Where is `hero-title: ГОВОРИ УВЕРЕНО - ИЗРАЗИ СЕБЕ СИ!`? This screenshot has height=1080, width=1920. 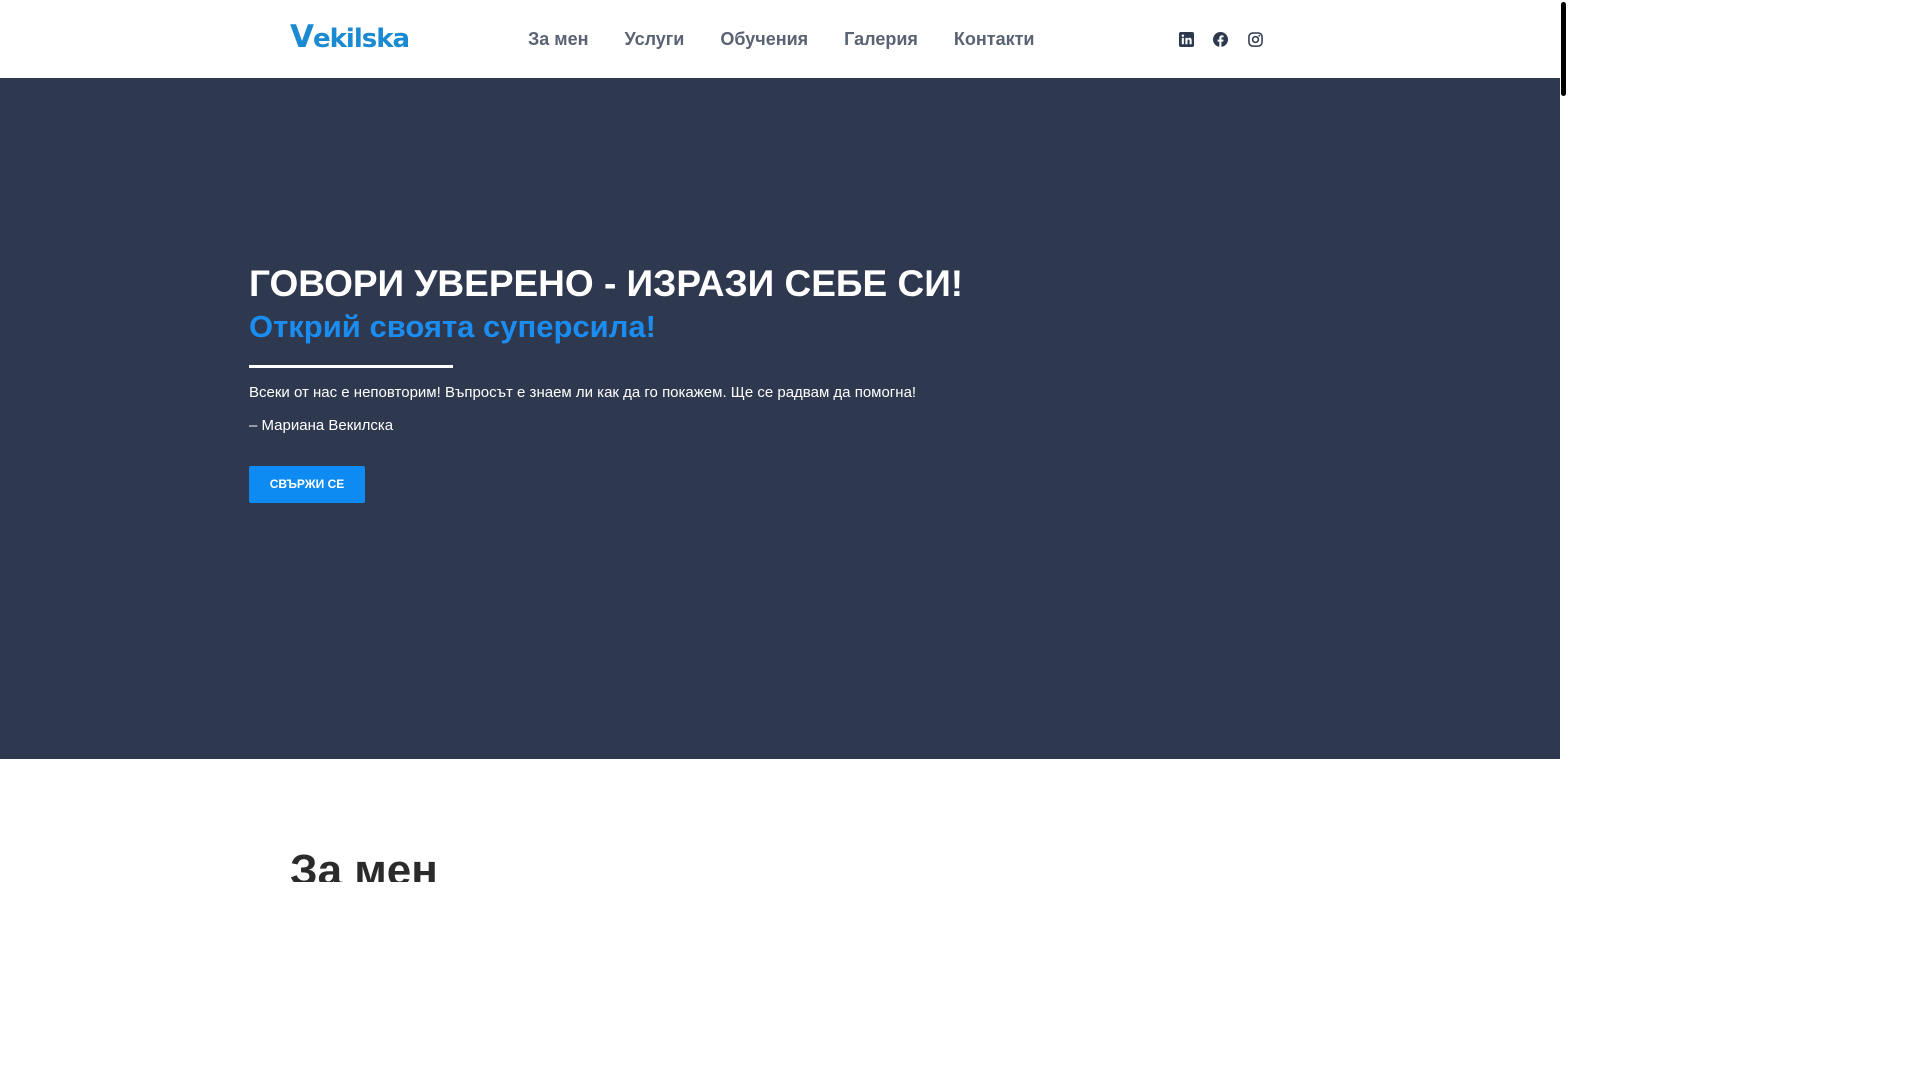
hero-title: ГОВОРИ УВЕРЕНО - ИЗРАЗИ СЕБЕ СИ! is located at coordinates (606, 283).